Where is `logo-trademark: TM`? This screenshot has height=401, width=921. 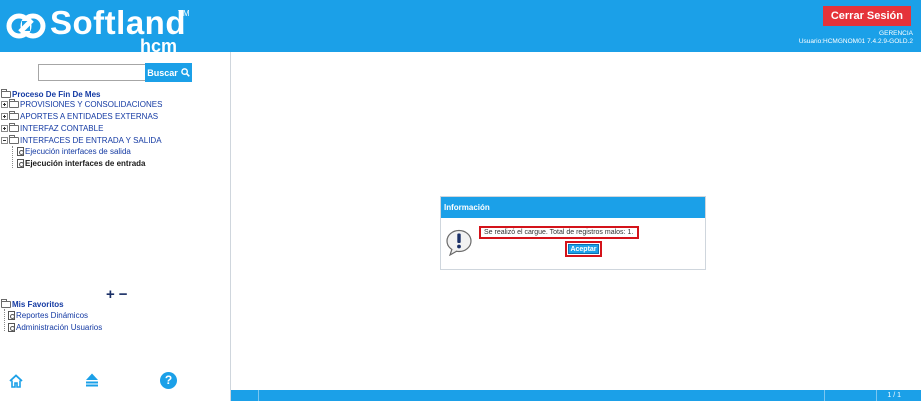 logo-trademark: TM is located at coordinates (184, 13).